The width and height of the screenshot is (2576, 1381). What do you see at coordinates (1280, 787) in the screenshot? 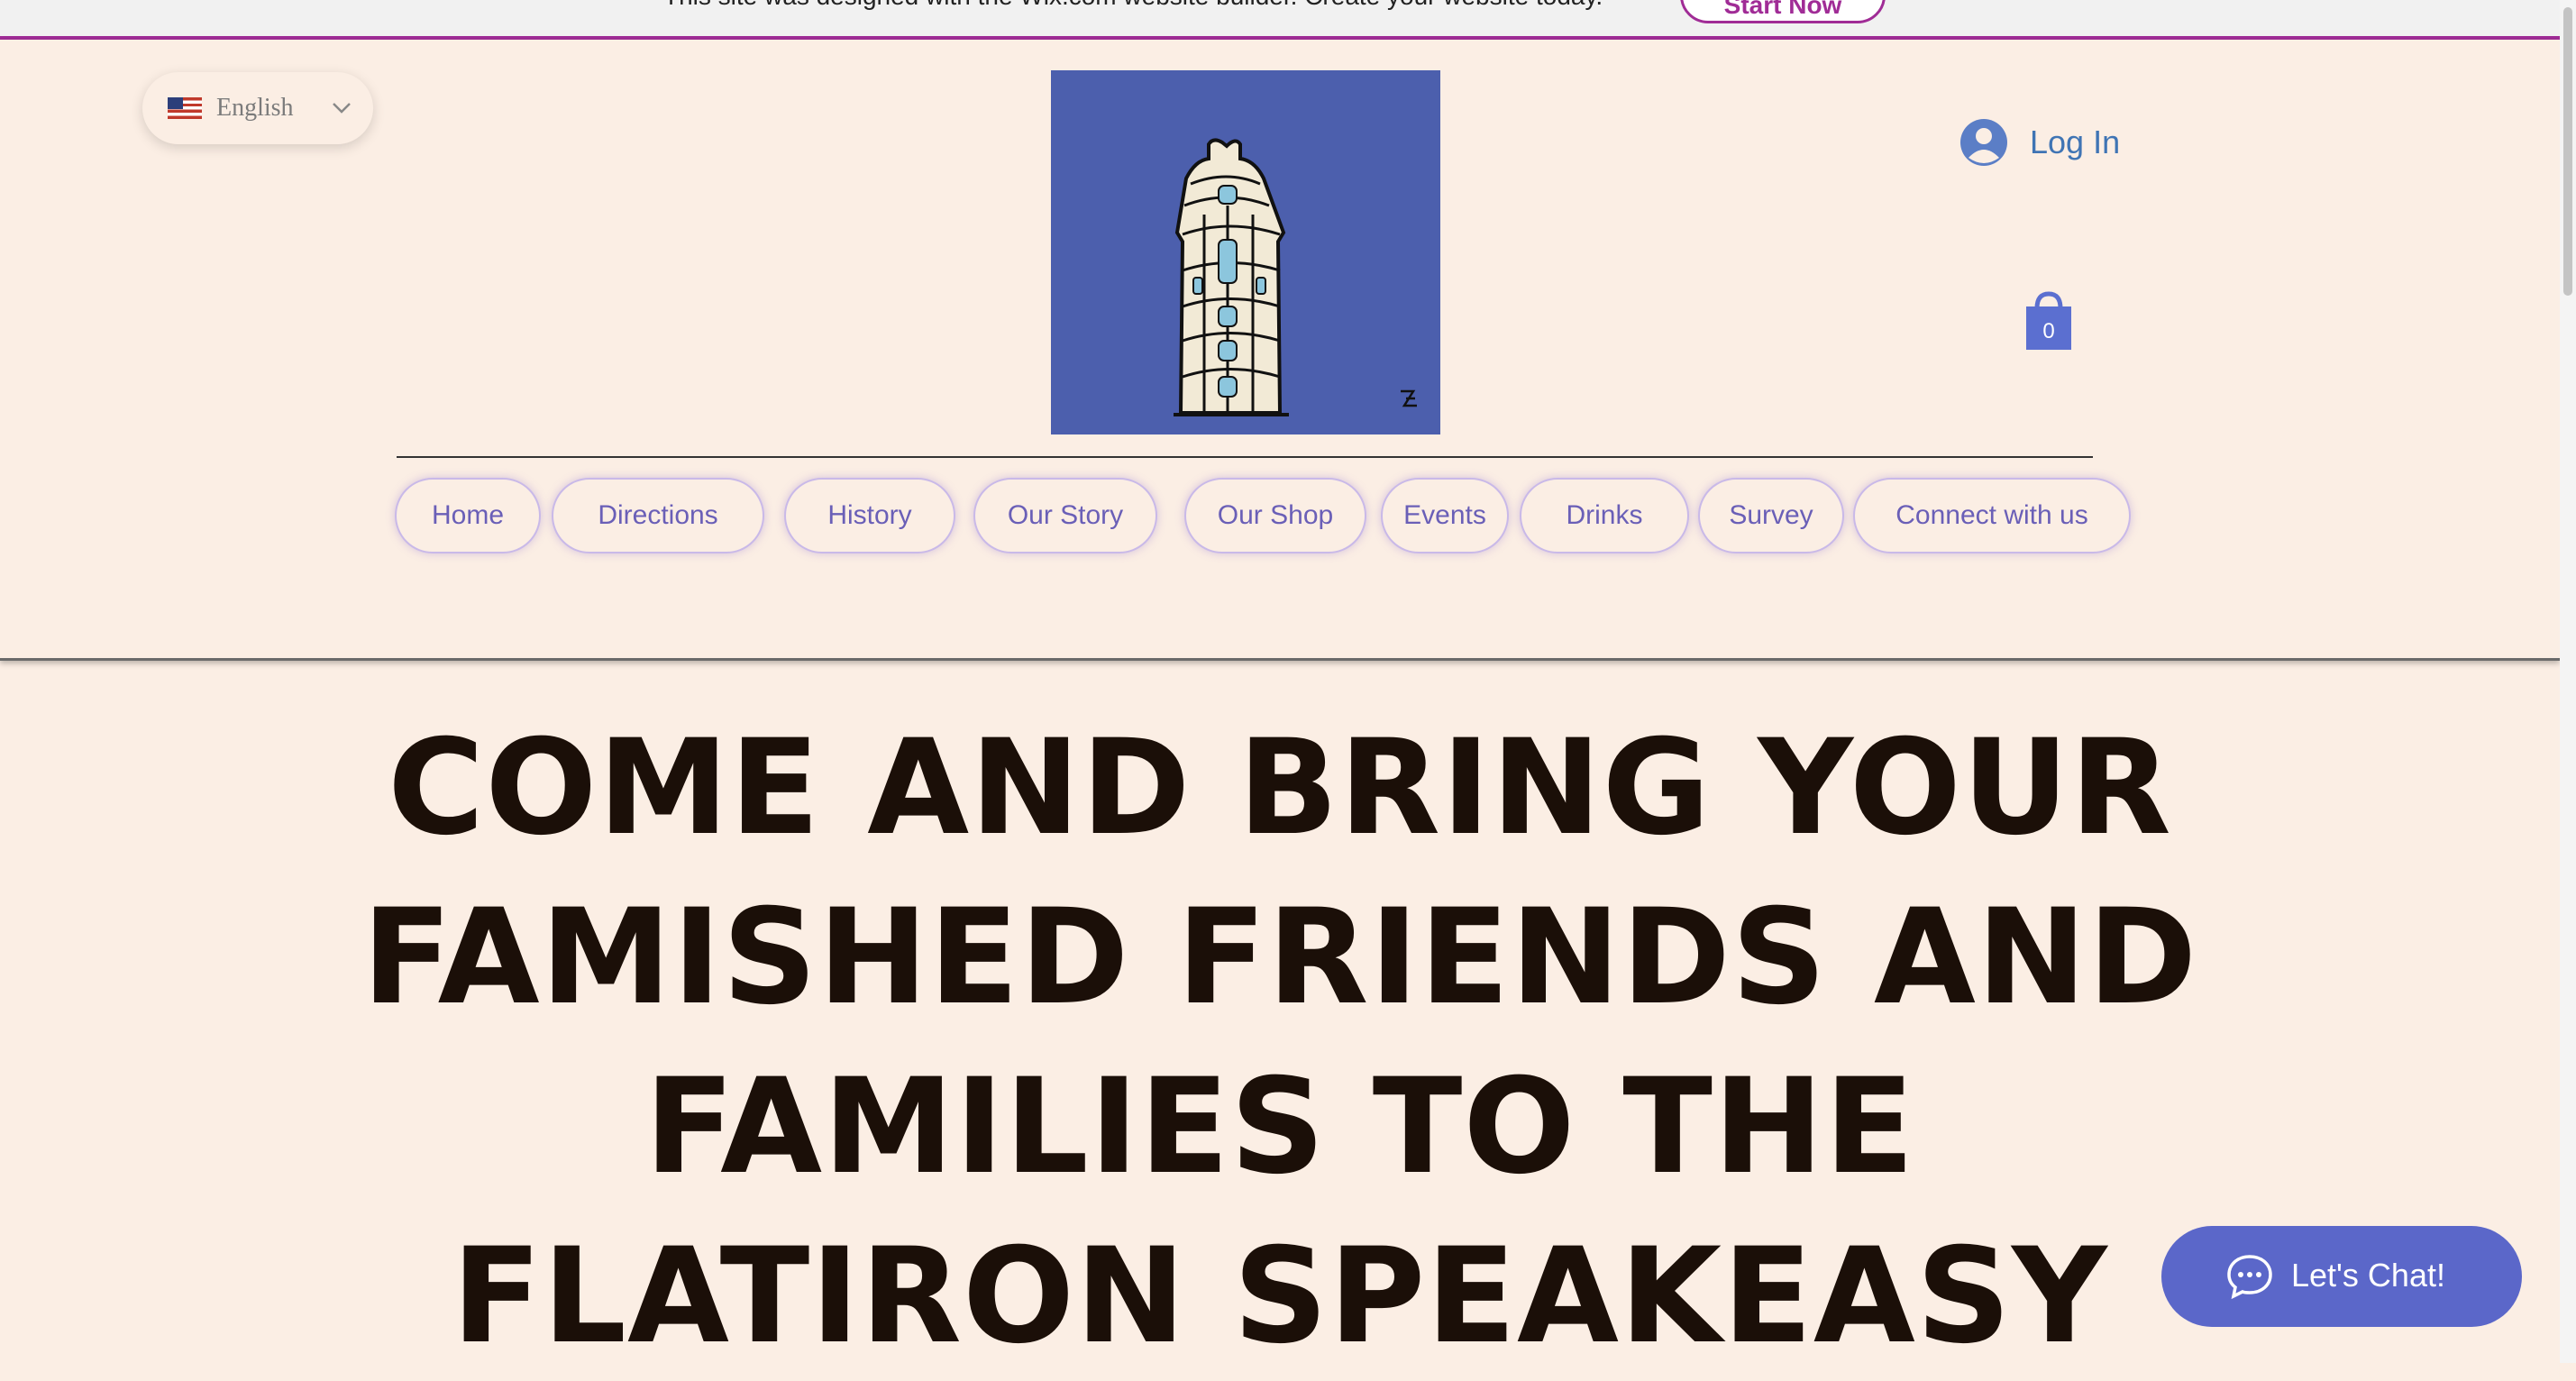
I see `hero-line-1: COME AND BRING YOUR` at bounding box center [1280, 787].